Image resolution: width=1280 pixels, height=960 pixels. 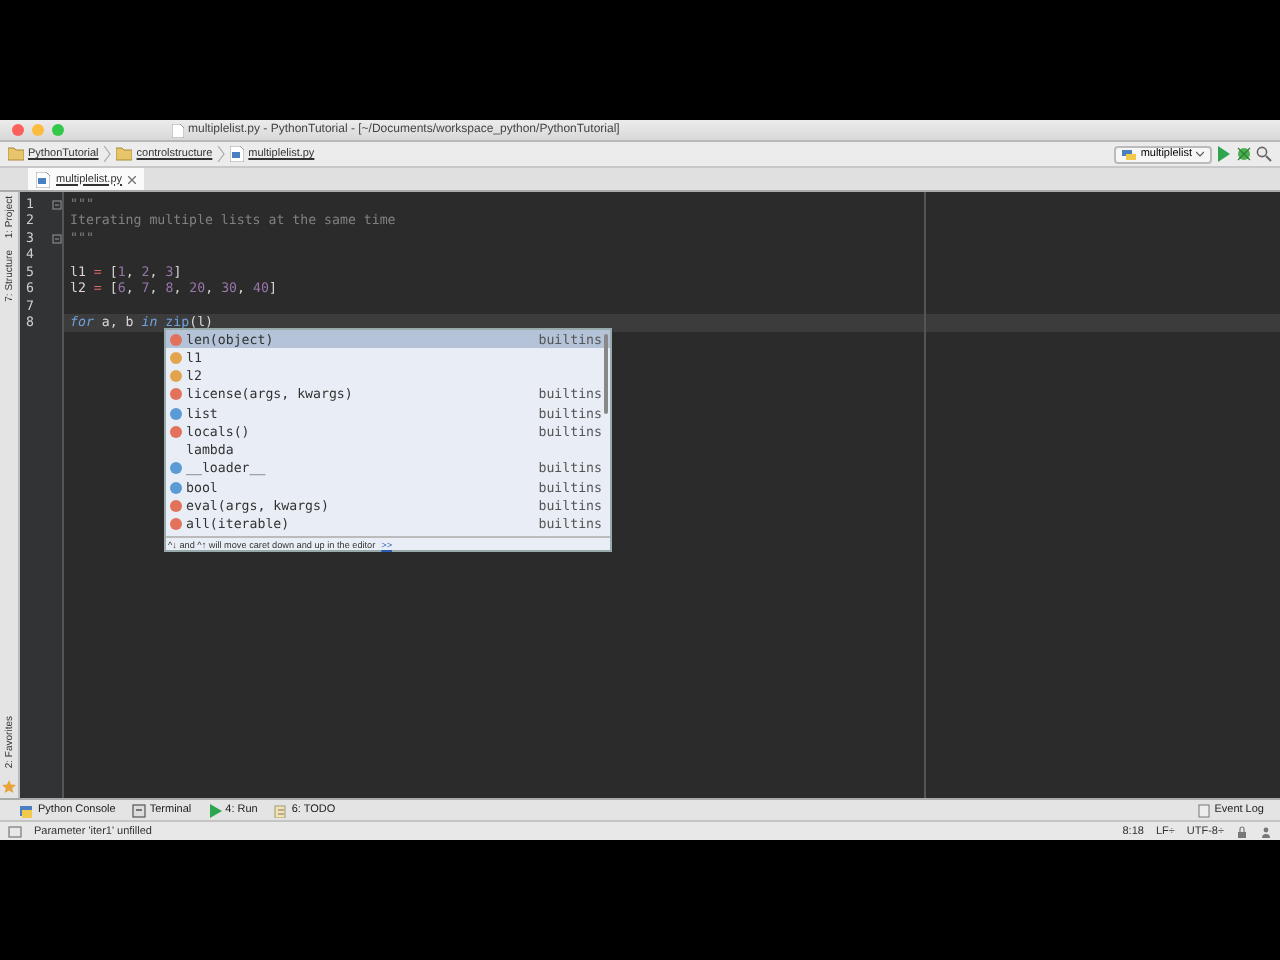 I want to click on python-console-icon, so click(x=27, y=810).